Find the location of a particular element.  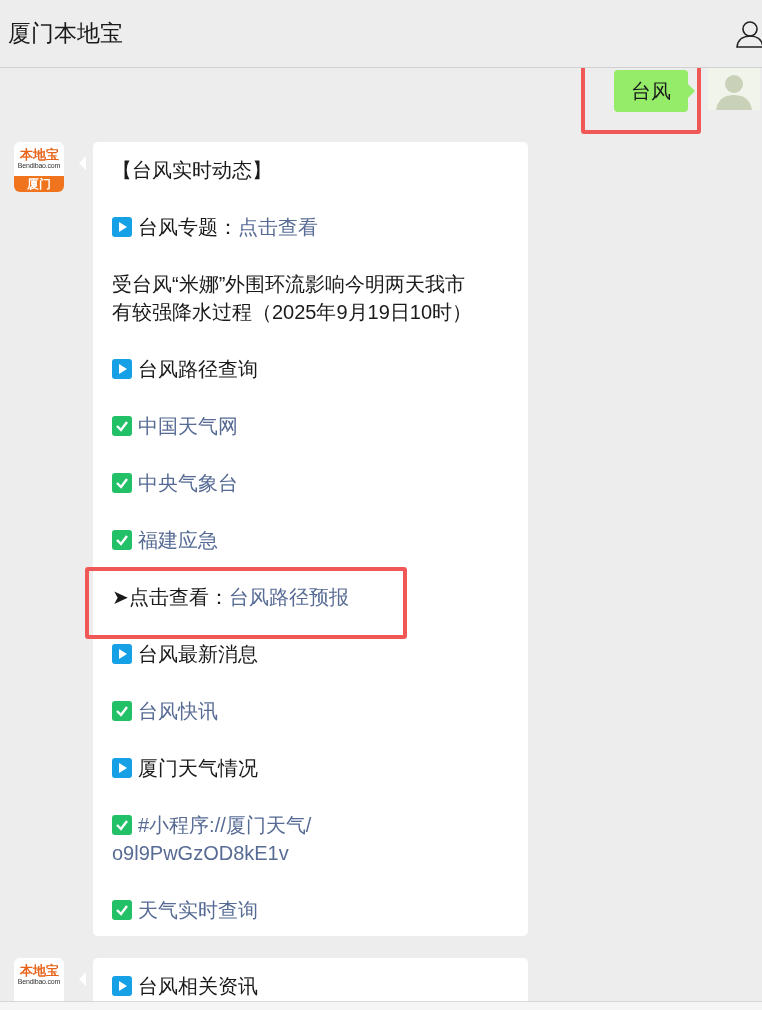

sent-message: 台风 is located at coordinates (651, 91).